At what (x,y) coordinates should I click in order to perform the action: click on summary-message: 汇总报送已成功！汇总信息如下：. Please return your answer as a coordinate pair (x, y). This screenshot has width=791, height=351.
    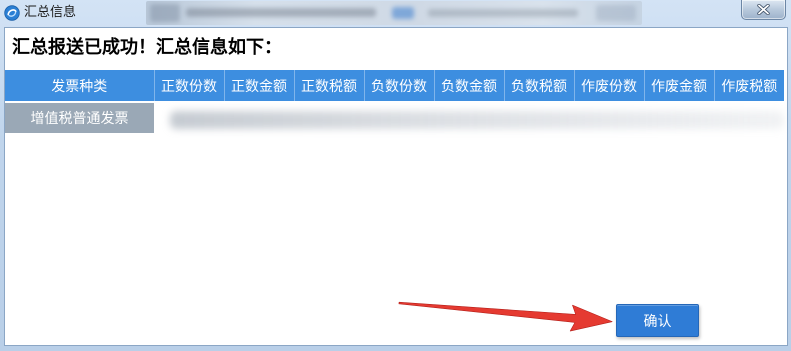
    Looking at the image, I should click on (147, 47).